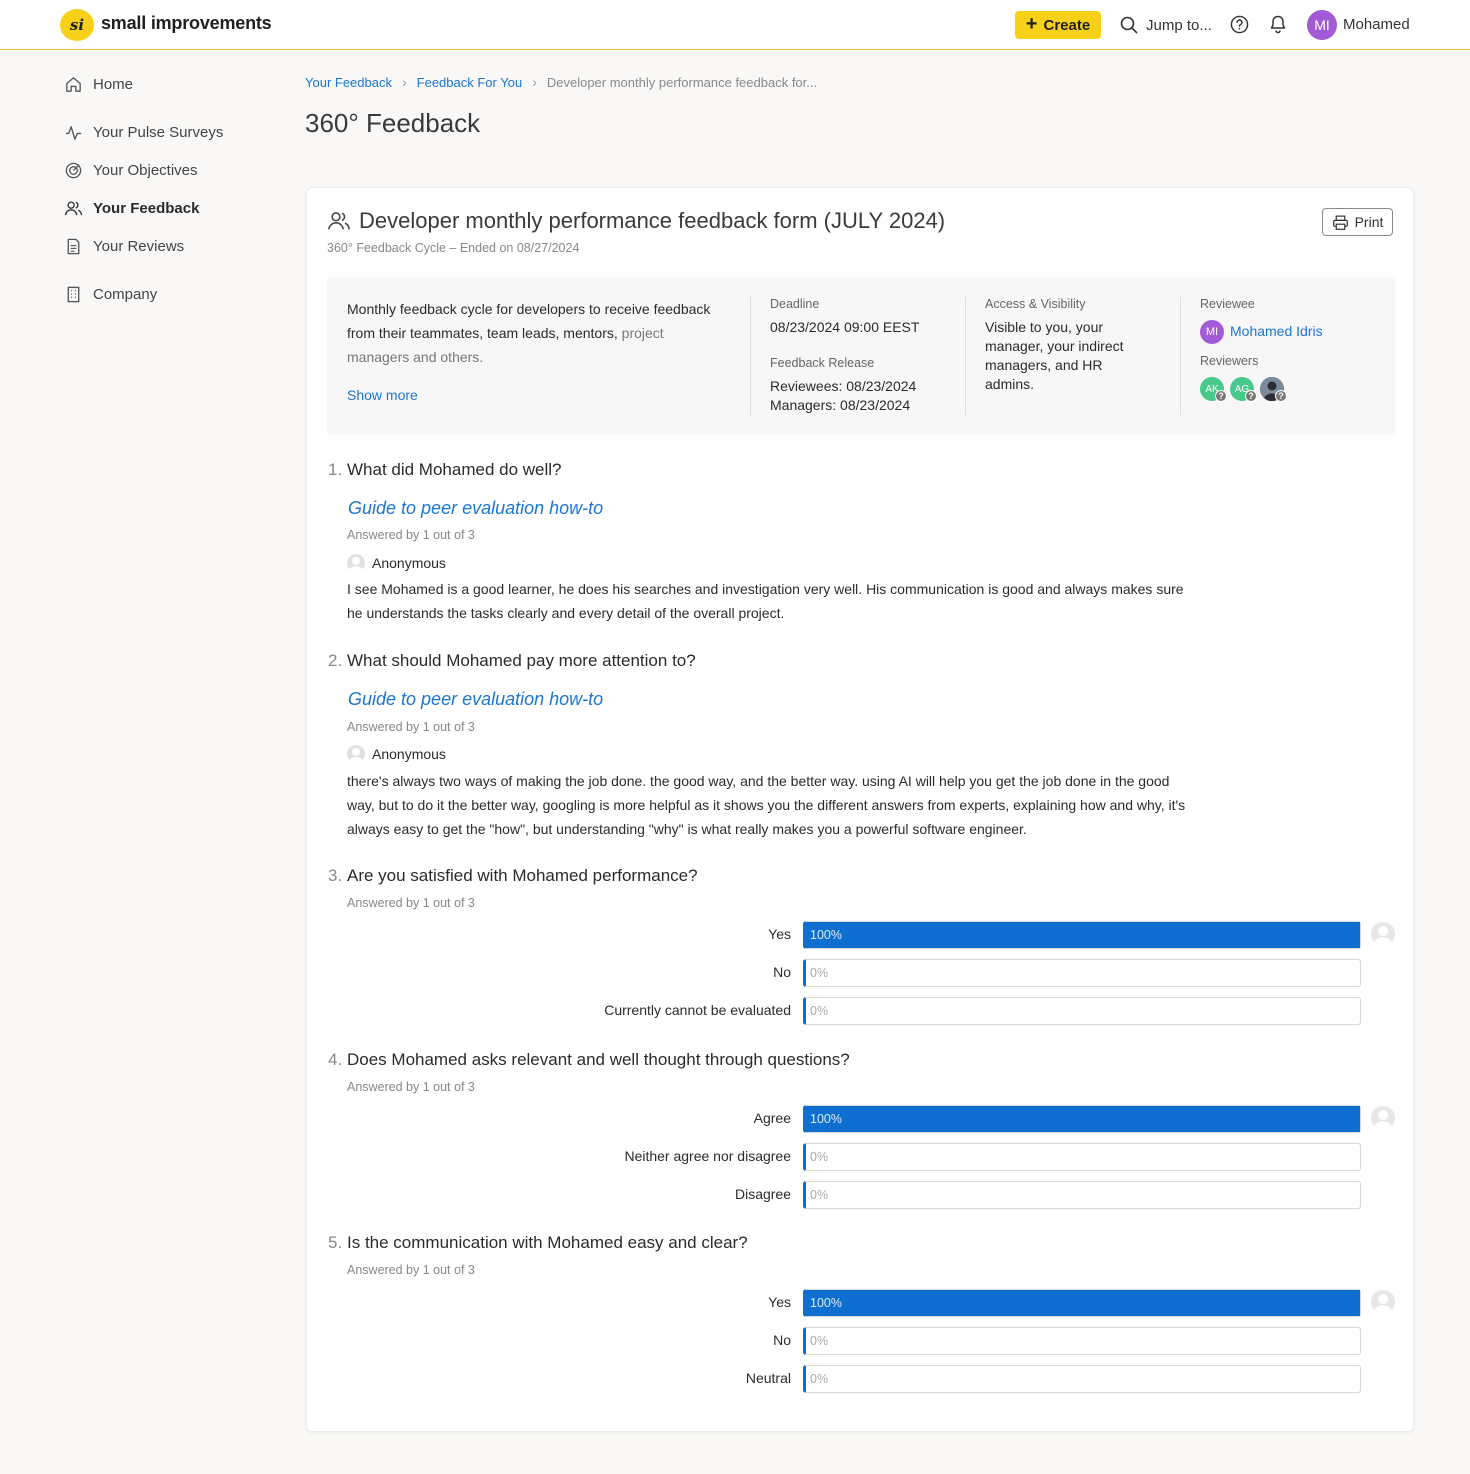  I want to click on logo-mark: si, so click(77, 25).